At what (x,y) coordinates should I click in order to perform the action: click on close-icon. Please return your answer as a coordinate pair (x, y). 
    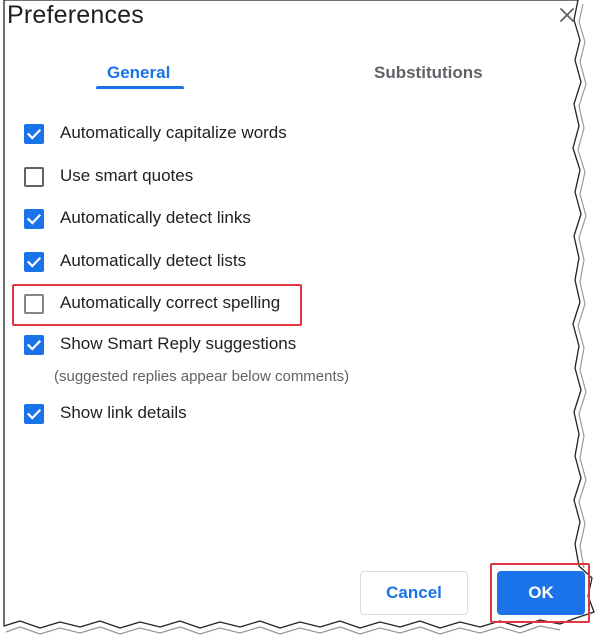
    Looking at the image, I should click on (567, 15).